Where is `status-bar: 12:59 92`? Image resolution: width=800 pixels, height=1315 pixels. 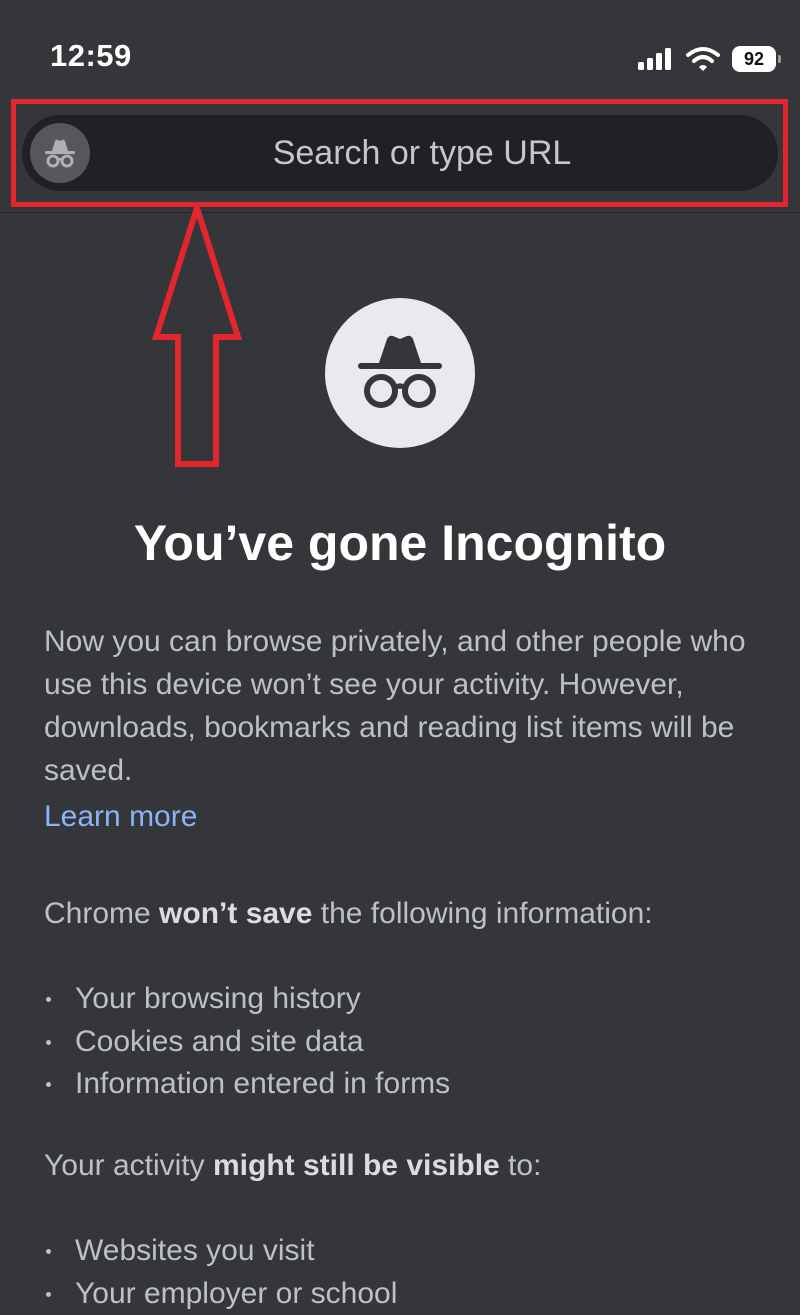
status-bar: 12:59 92 is located at coordinates (400, 50).